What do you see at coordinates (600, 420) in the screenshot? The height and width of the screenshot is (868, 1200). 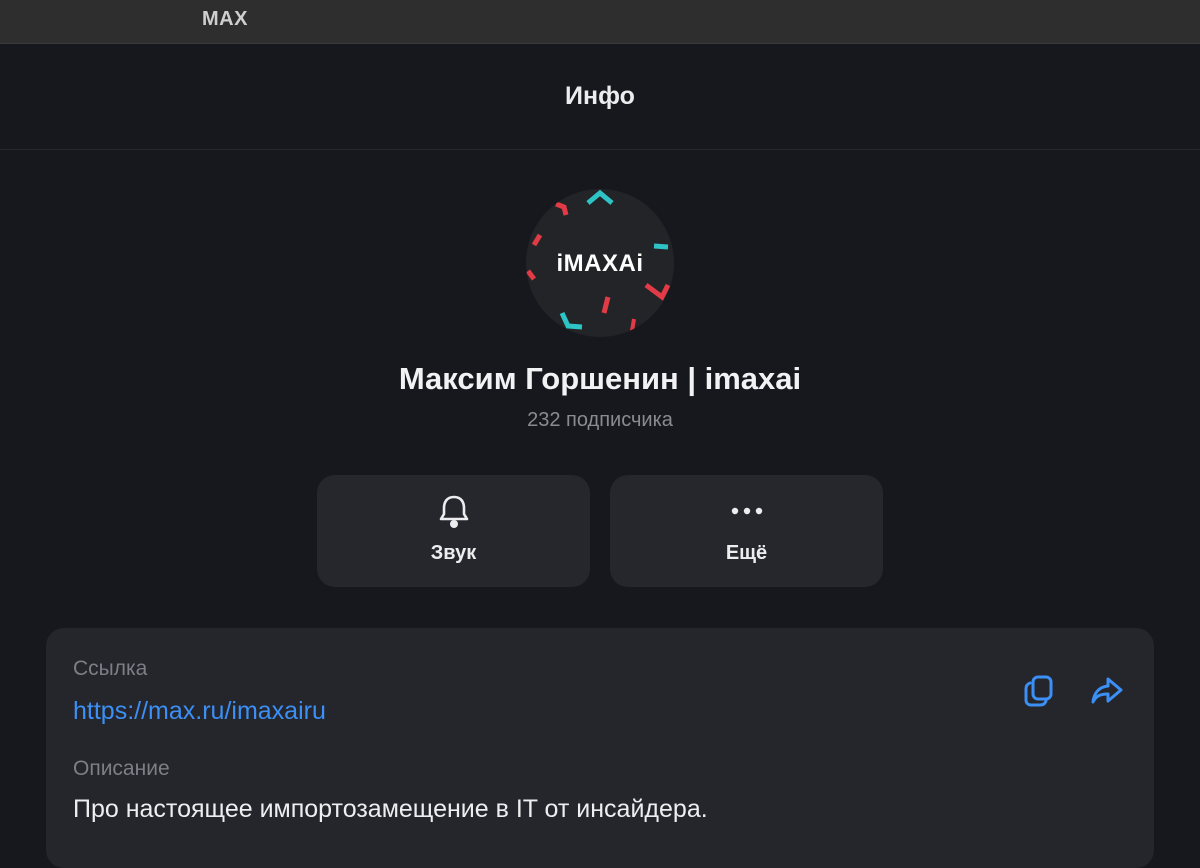 I see `subscriber-count: 232 подписчика` at bounding box center [600, 420].